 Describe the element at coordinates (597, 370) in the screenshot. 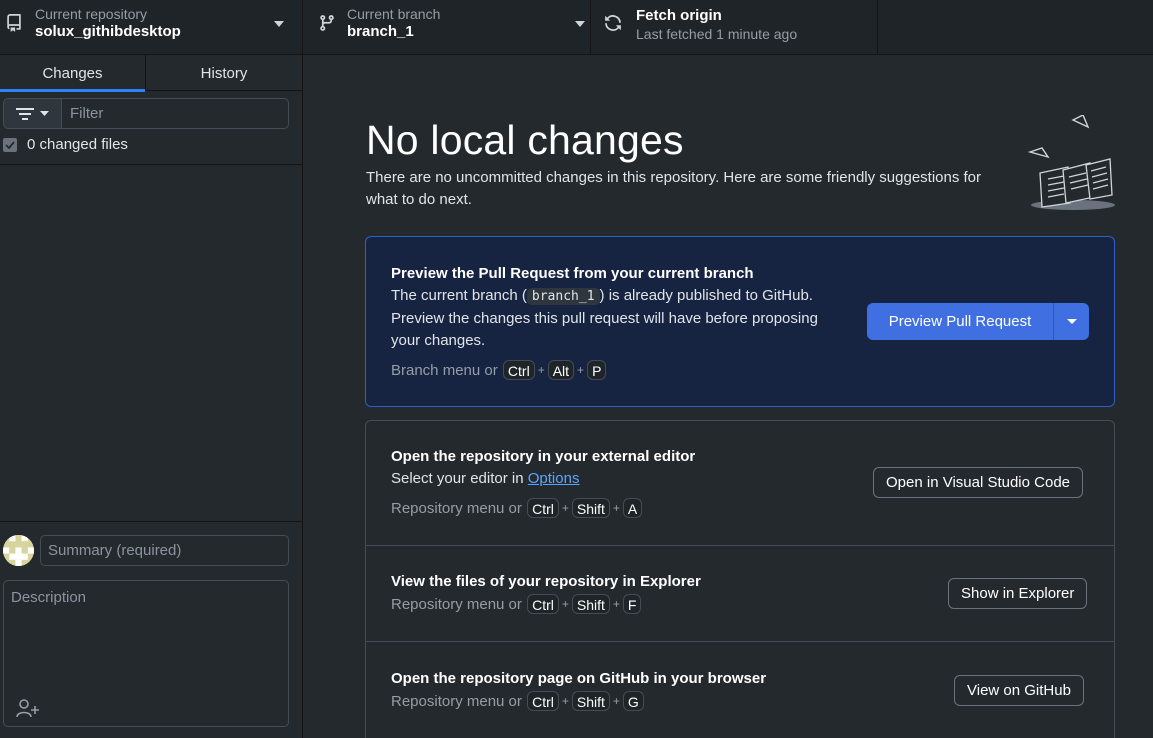

I see `key-p: P` at that location.